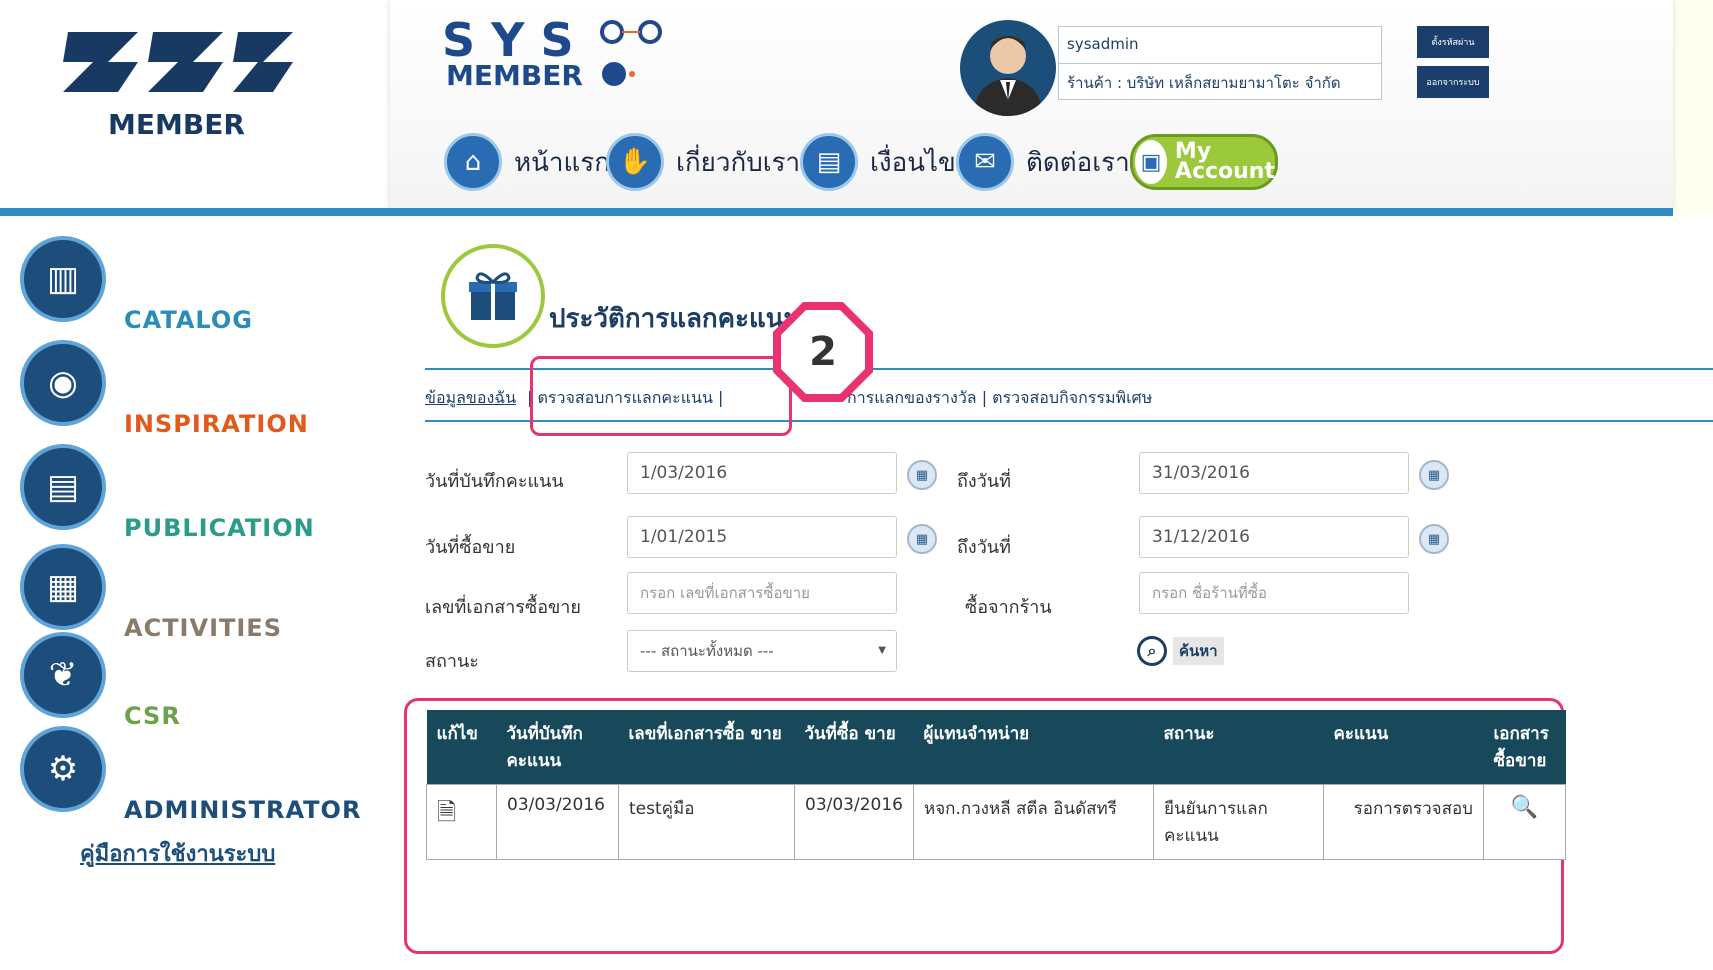 The width and height of the screenshot is (1713, 970). I want to click on col-sale-date: วันที่ซื้อ ขาย, so click(854, 747).